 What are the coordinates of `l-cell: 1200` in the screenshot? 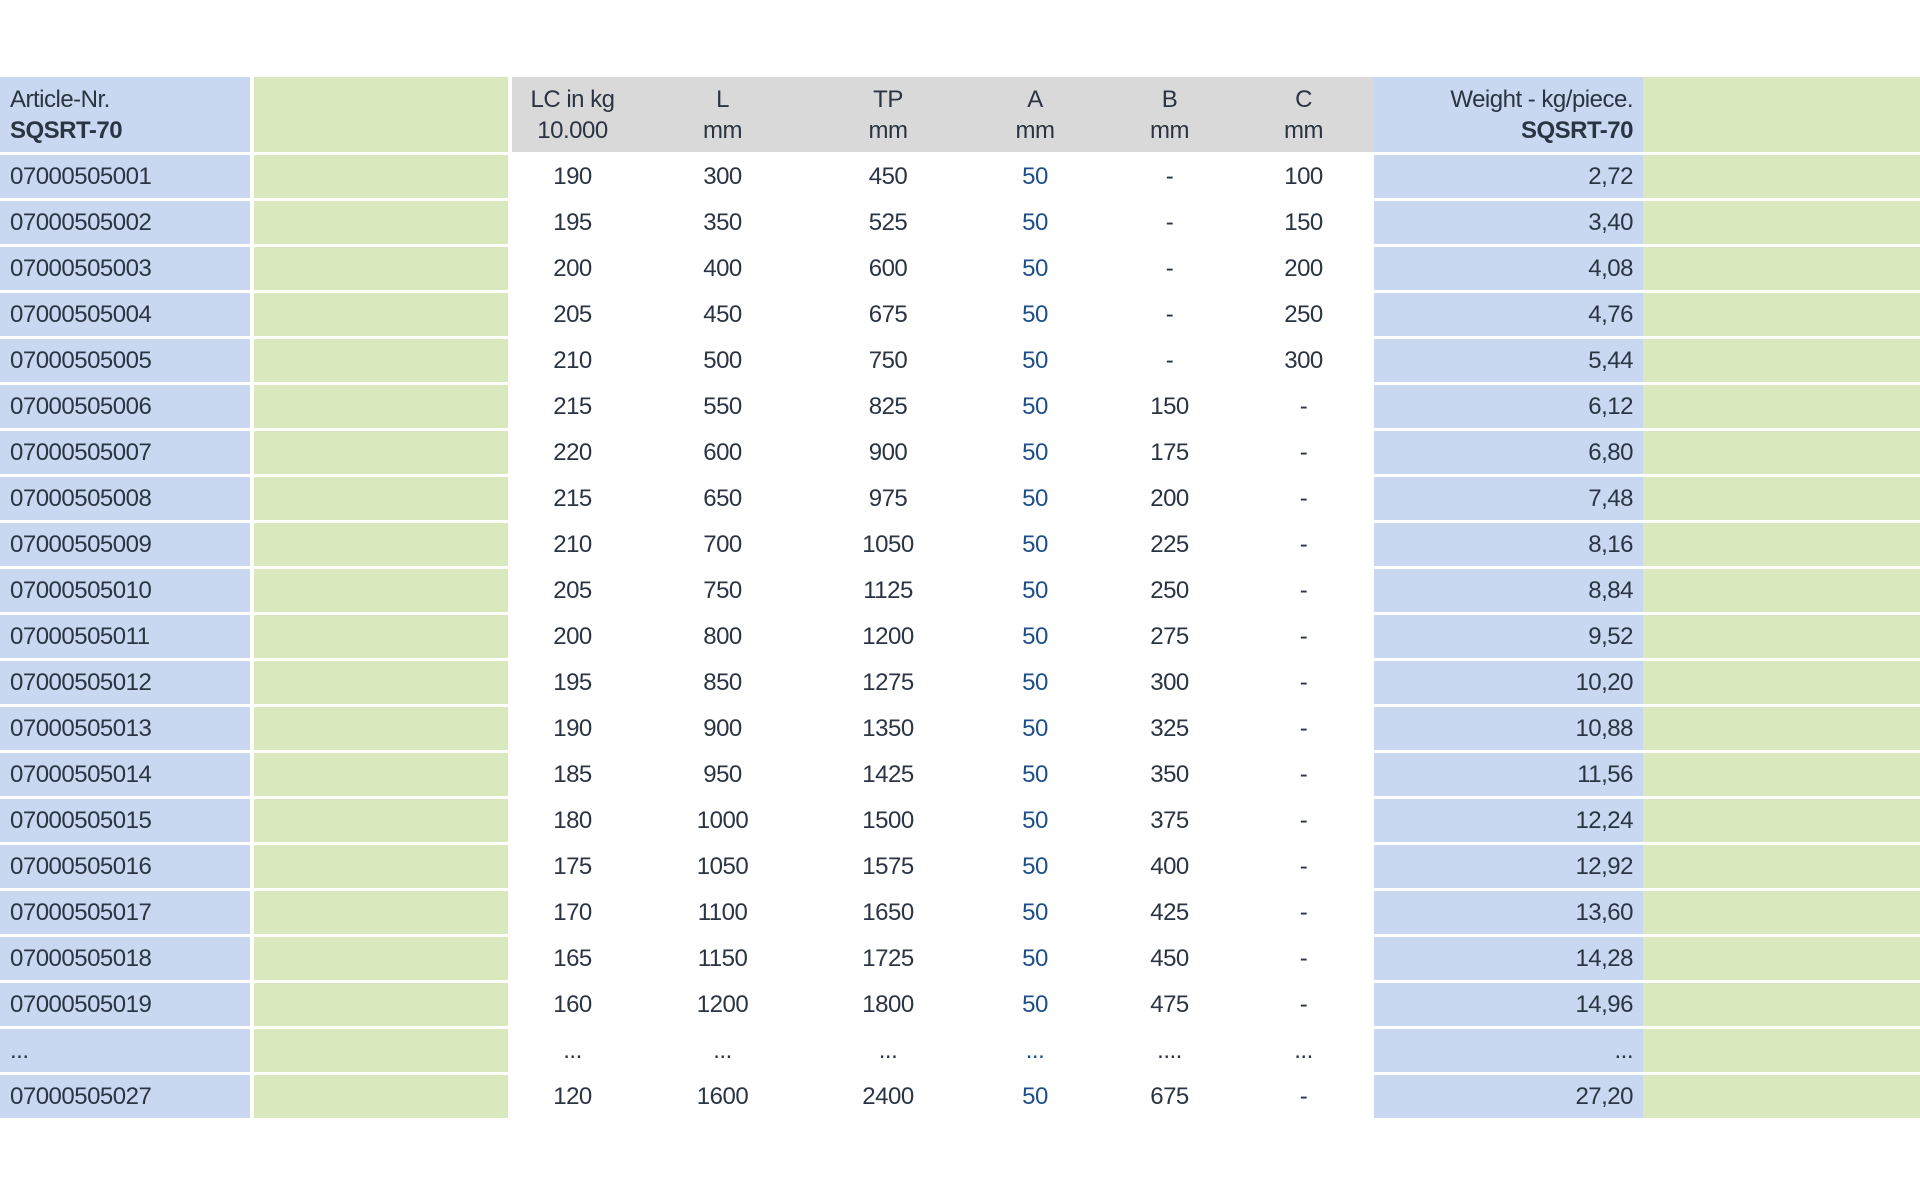 It's located at (722, 1006).